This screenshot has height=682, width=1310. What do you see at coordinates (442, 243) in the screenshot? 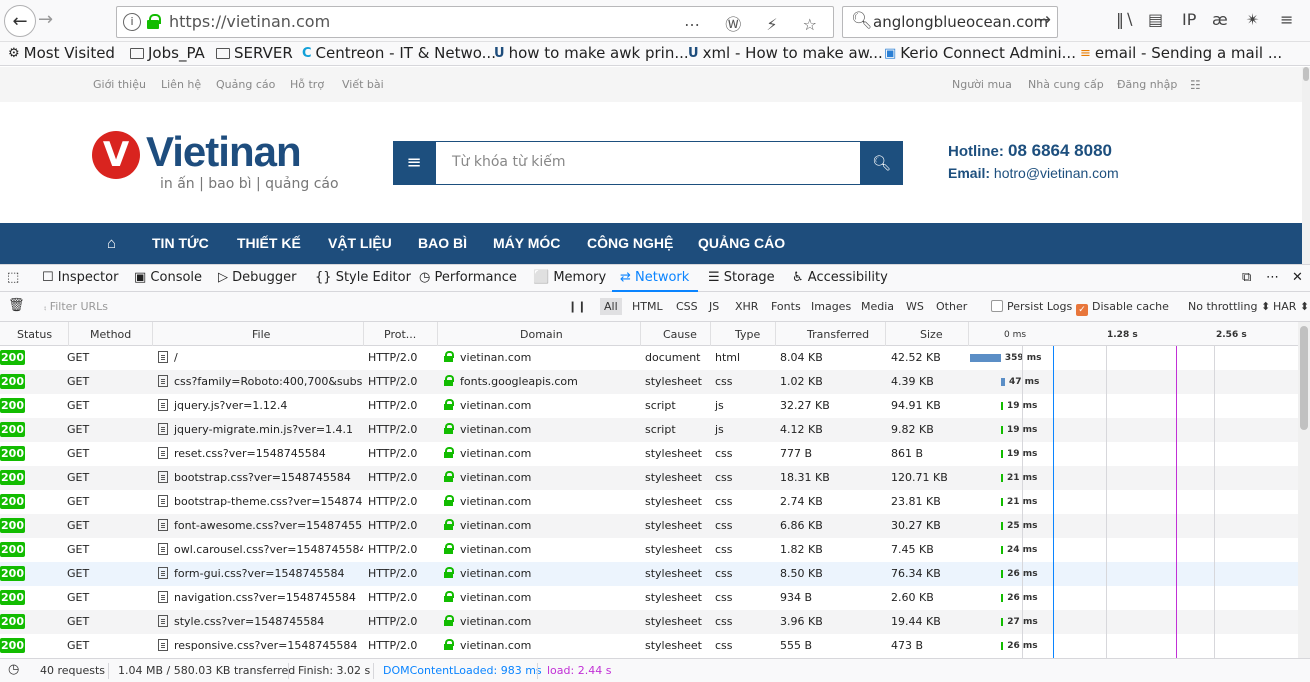
I see `nav-item: BAO BÌ` at bounding box center [442, 243].